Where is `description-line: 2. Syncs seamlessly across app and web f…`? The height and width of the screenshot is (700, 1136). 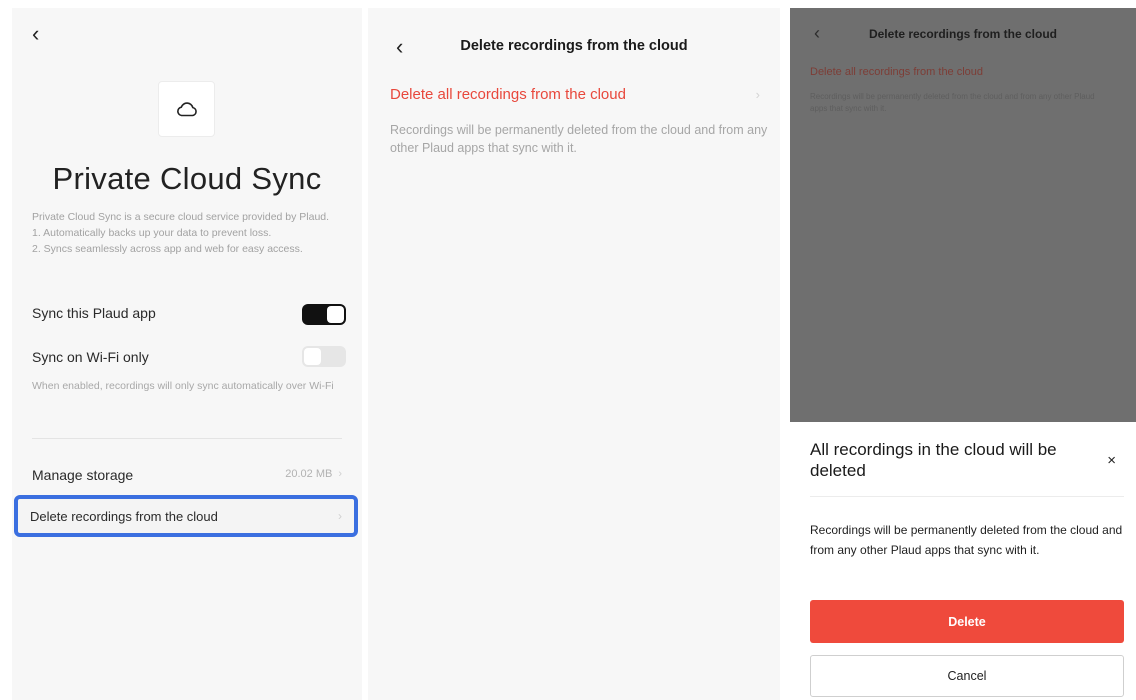
description-line: 2. Syncs seamlessly across app and web f… is located at coordinates (167, 249).